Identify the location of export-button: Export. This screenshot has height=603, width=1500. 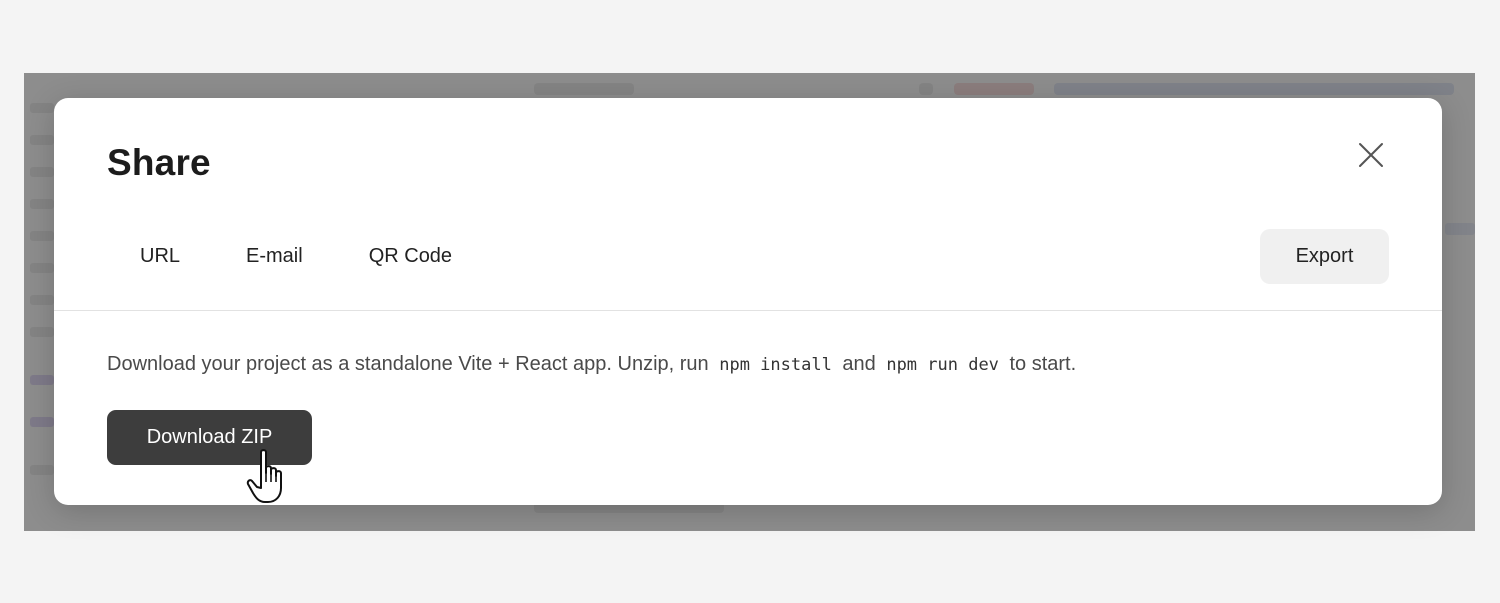
(1324, 256).